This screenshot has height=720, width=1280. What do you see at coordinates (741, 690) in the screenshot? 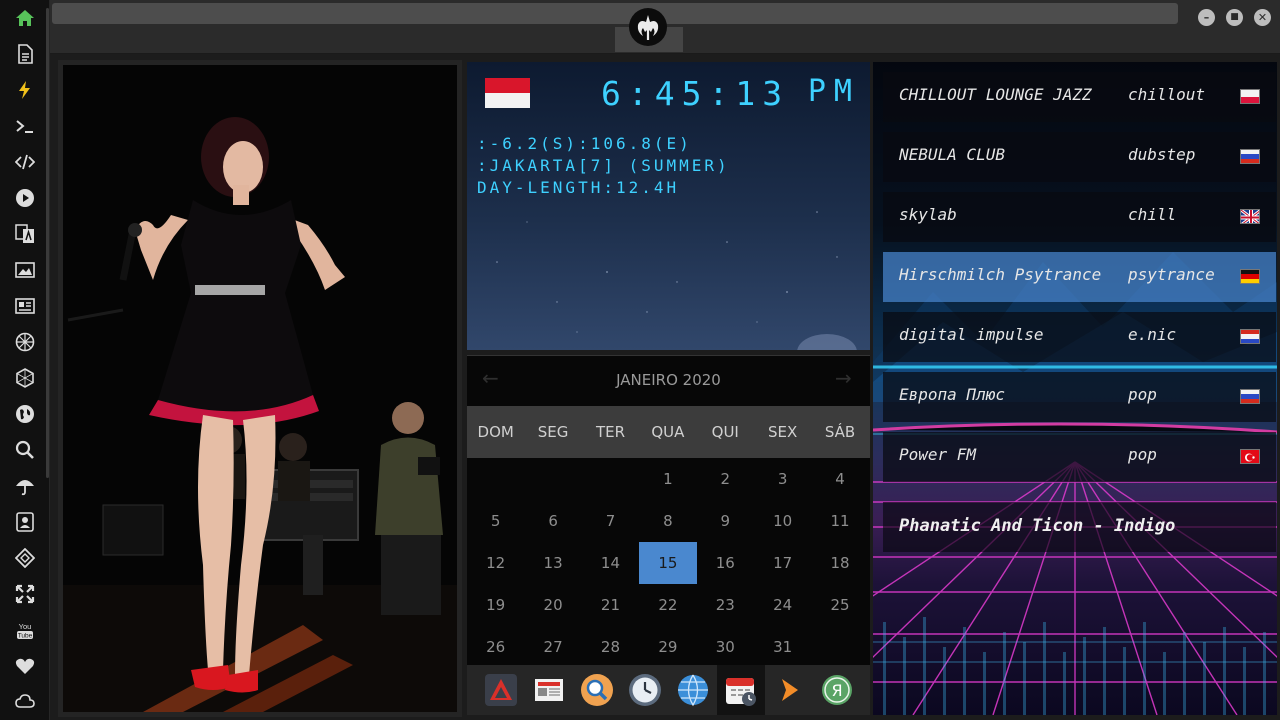
I see `calendar-app-icon` at bounding box center [741, 690].